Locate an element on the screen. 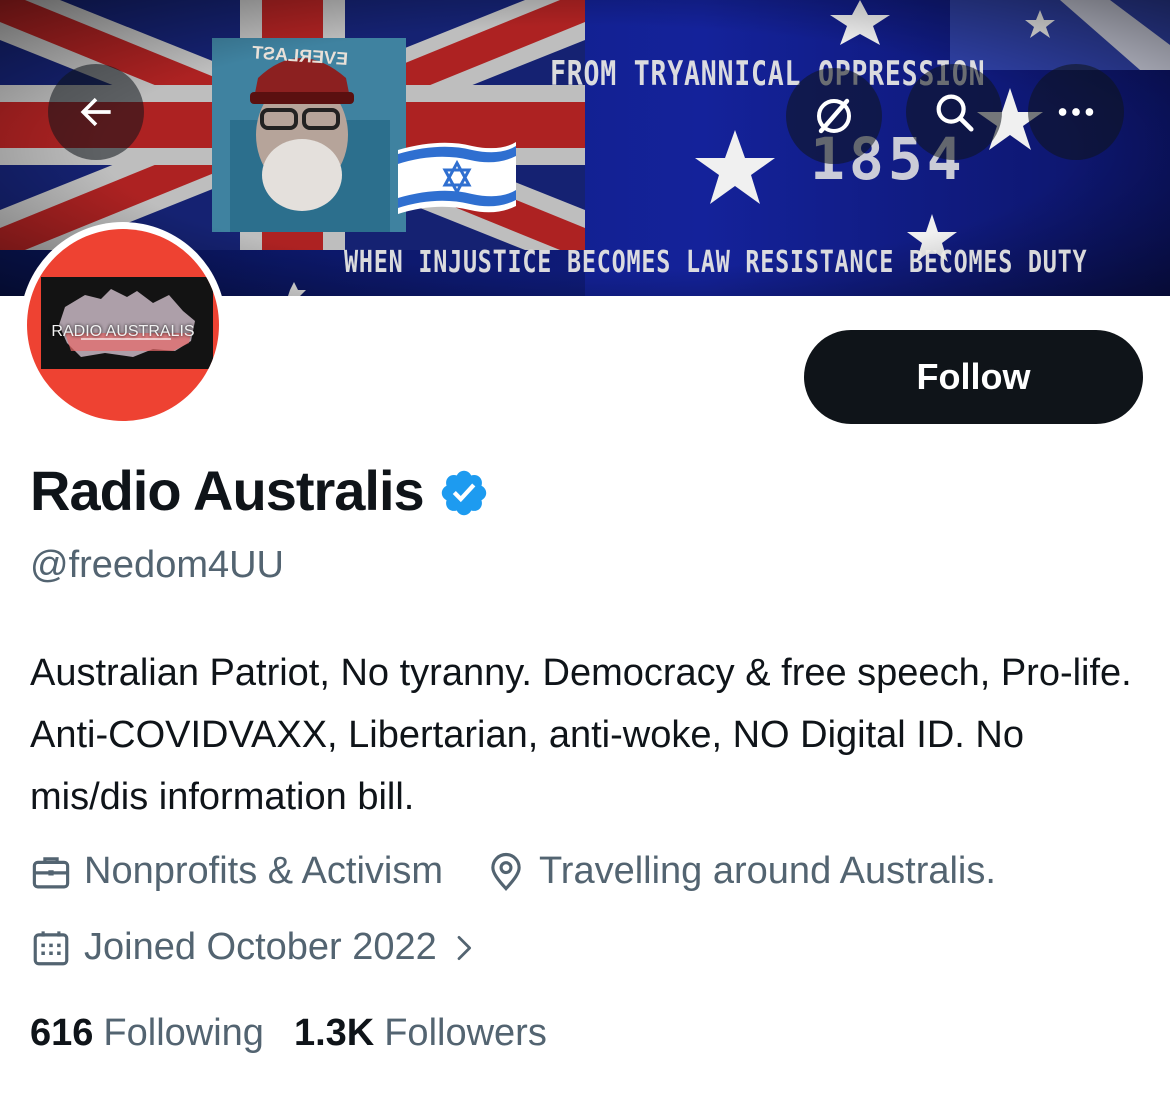 This screenshot has width=1170, height=1100. profile-joined: Joined October 2022 is located at coordinates (254, 947).